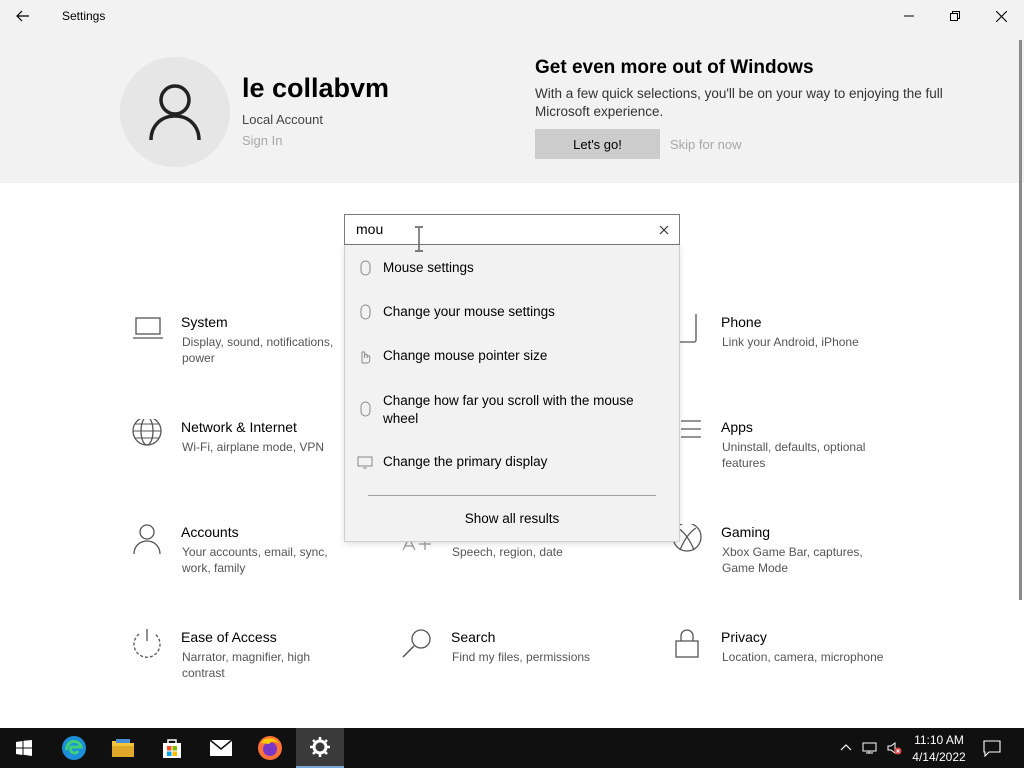 Image resolution: width=1024 pixels, height=768 pixels. I want to click on network-icon, so click(870, 748).